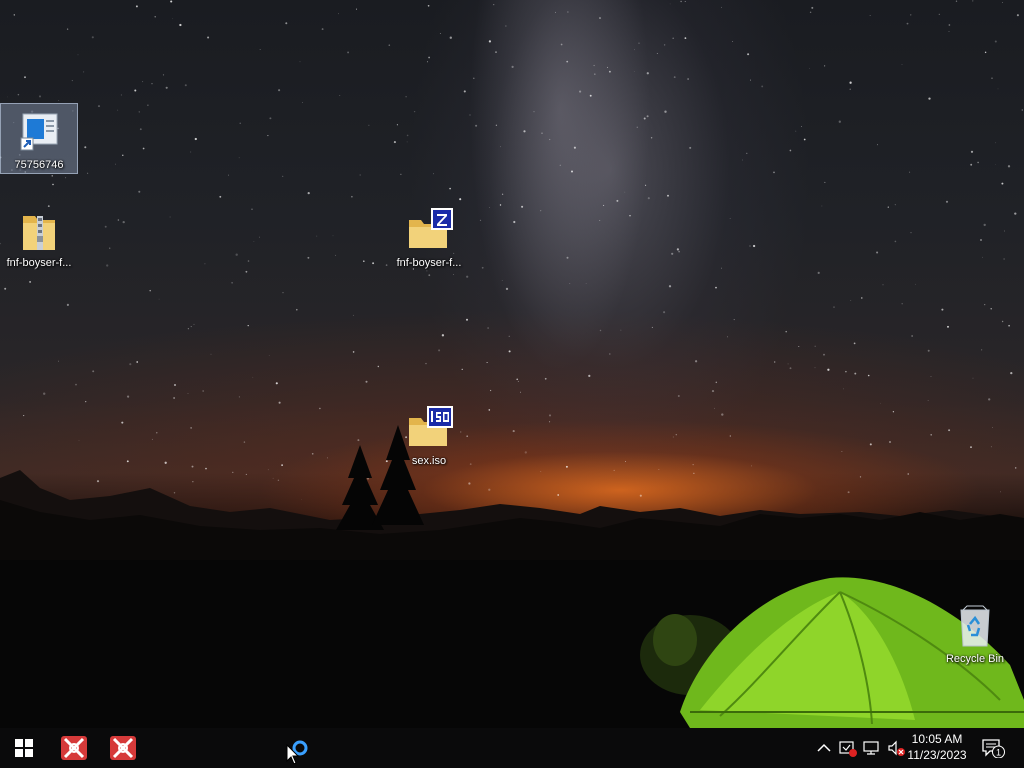 Image resolution: width=1024 pixels, height=768 pixels. I want to click on volume-muted-icon, so click(896, 748).